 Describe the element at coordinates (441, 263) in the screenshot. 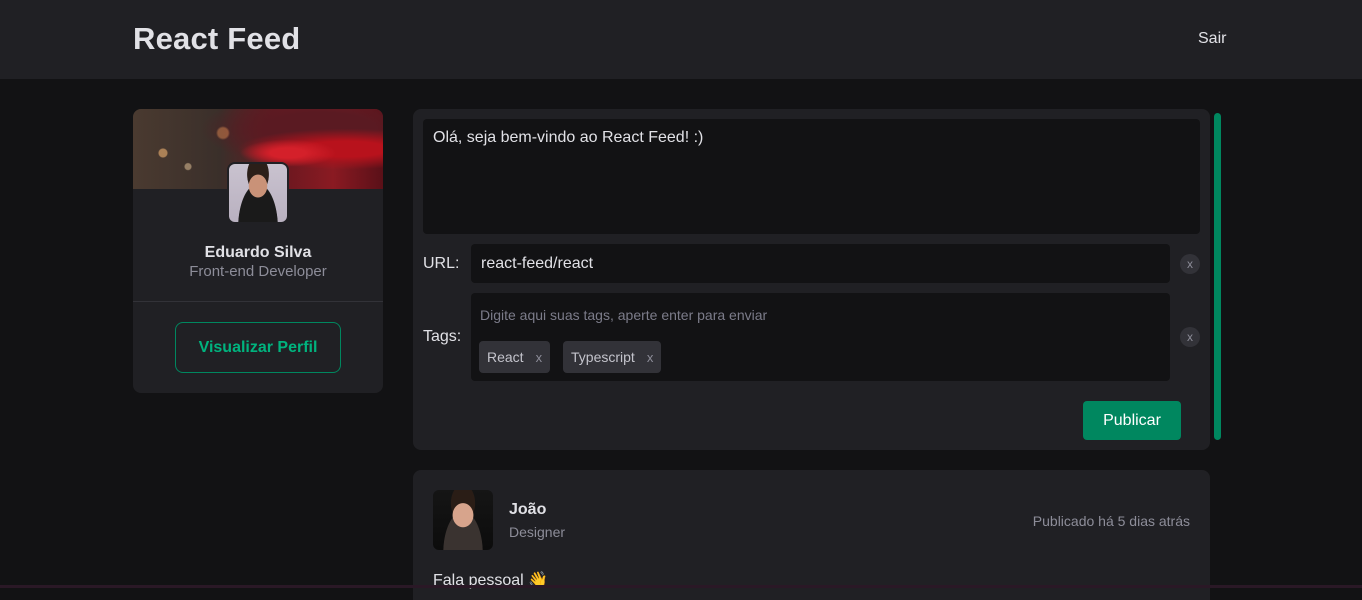

I see `url-label: URL:` at that location.